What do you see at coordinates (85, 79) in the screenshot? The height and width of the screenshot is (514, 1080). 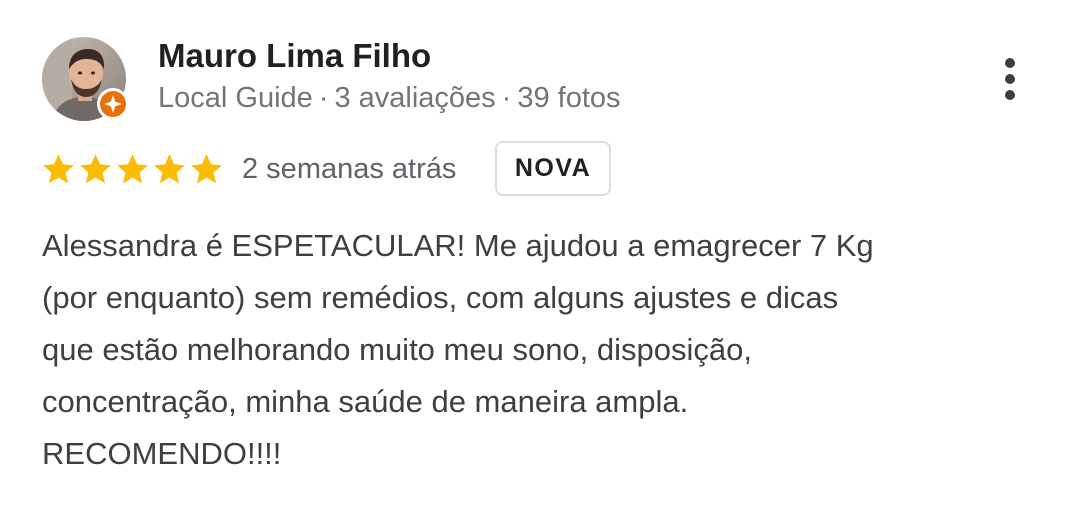 I see `avatar` at bounding box center [85, 79].